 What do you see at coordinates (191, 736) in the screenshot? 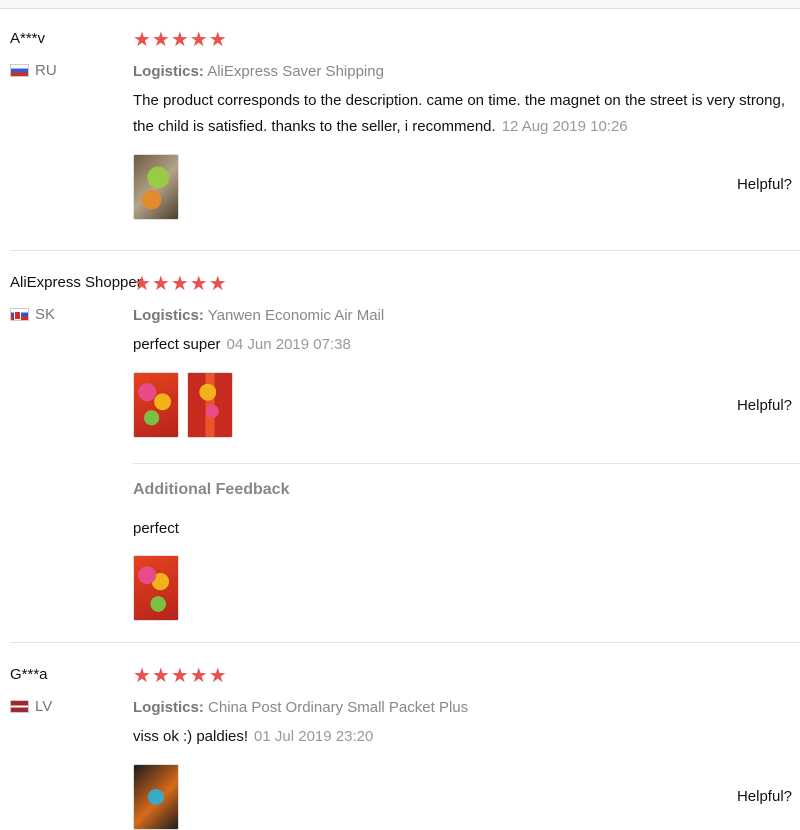
I see `comment-text: viss ok :) paldies!` at bounding box center [191, 736].